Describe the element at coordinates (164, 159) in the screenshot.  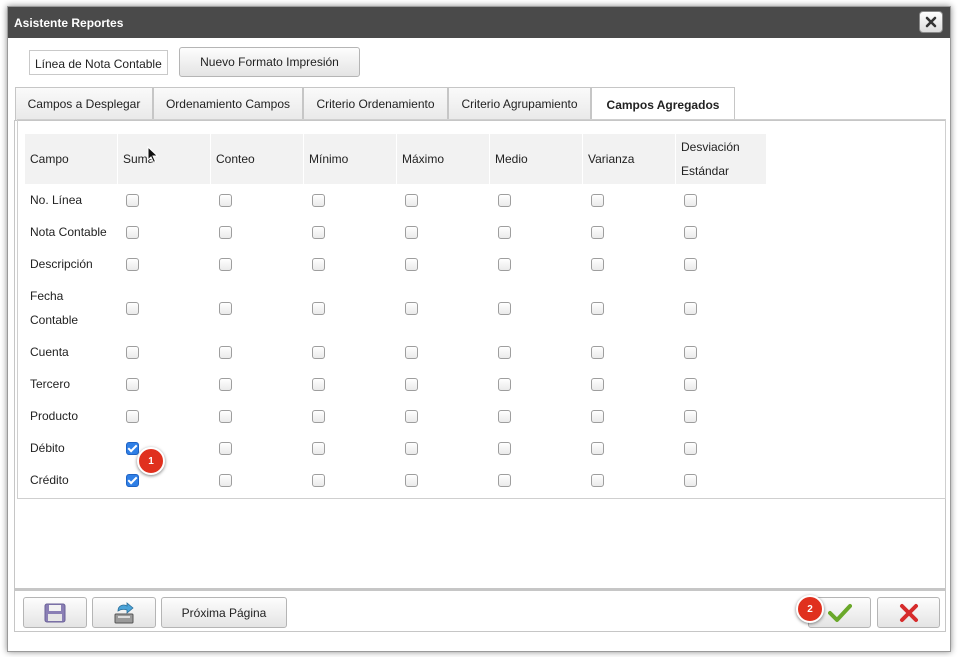
I see `column-header-suma: Suma` at that location.